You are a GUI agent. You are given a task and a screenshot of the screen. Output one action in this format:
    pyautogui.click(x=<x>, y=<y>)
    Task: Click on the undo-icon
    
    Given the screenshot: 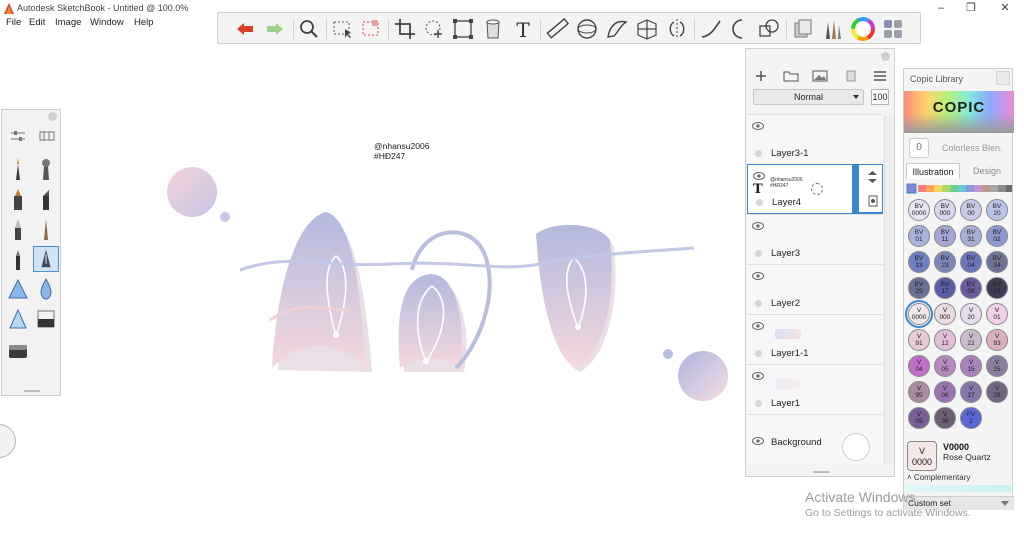 What is the action you would take?
    pyautogui.click(x=245, y=29)
    